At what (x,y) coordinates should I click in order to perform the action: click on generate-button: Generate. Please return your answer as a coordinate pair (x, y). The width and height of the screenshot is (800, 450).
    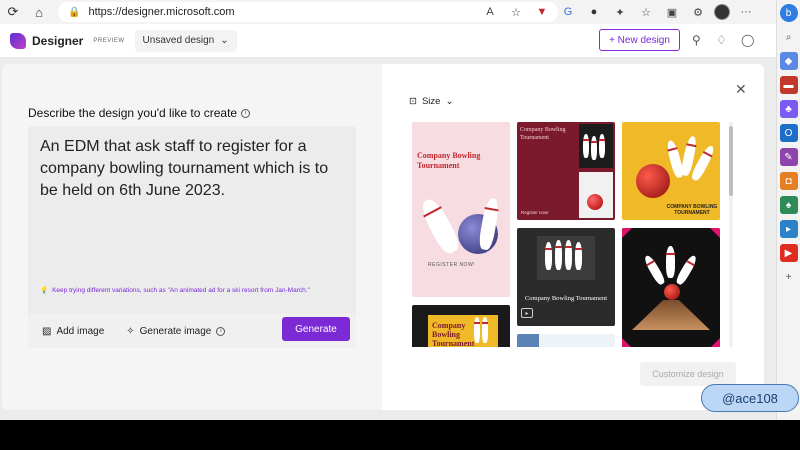
    Looking at the image, I should click on (316, 329).